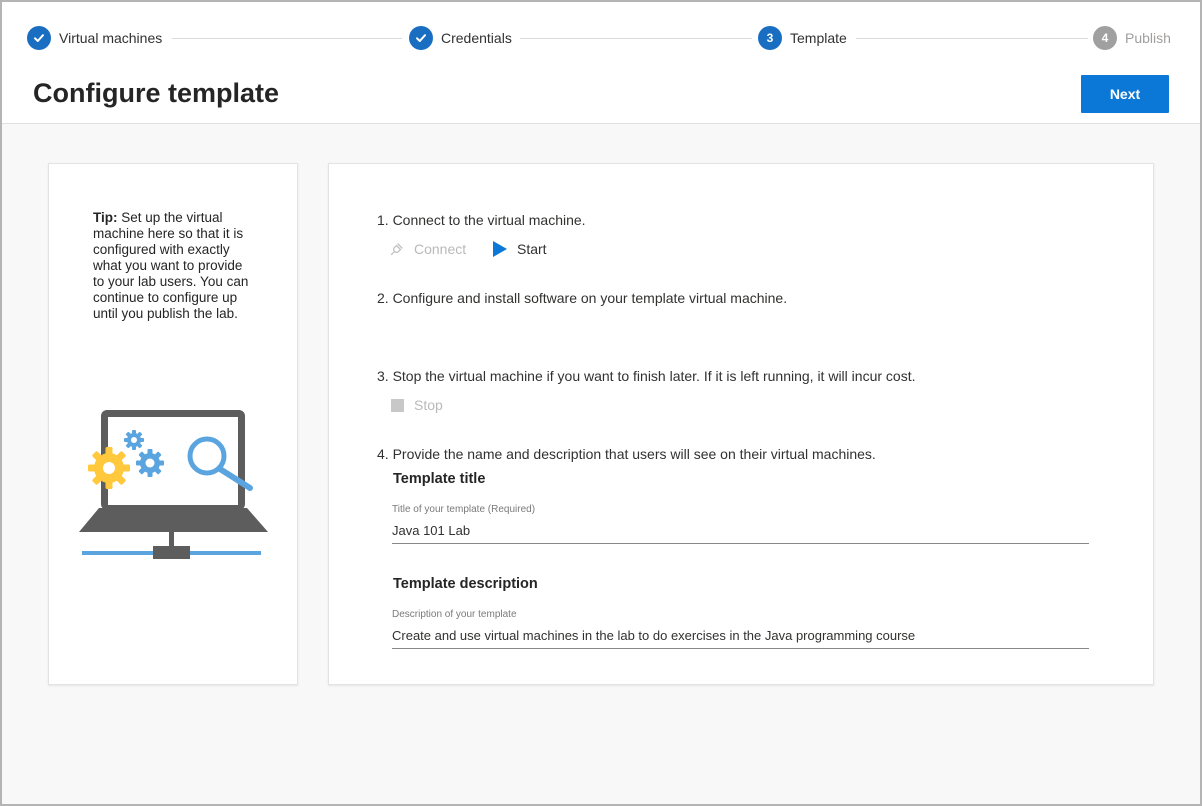 The height and width of the screenshot is (806, 1202). I want to click on step-number: 4, so click(1105, 38).